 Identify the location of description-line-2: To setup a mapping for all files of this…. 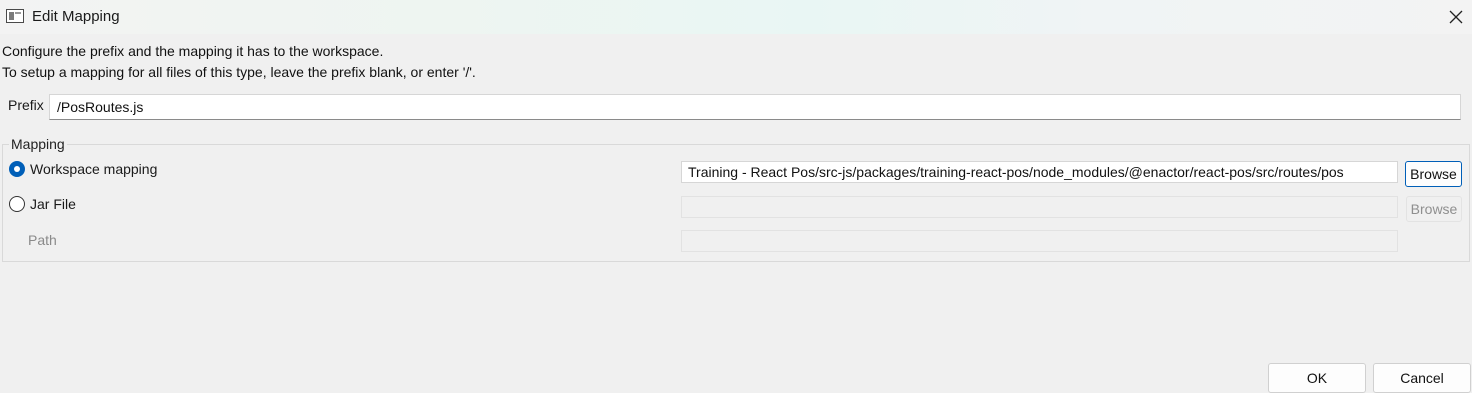
(239, 72).